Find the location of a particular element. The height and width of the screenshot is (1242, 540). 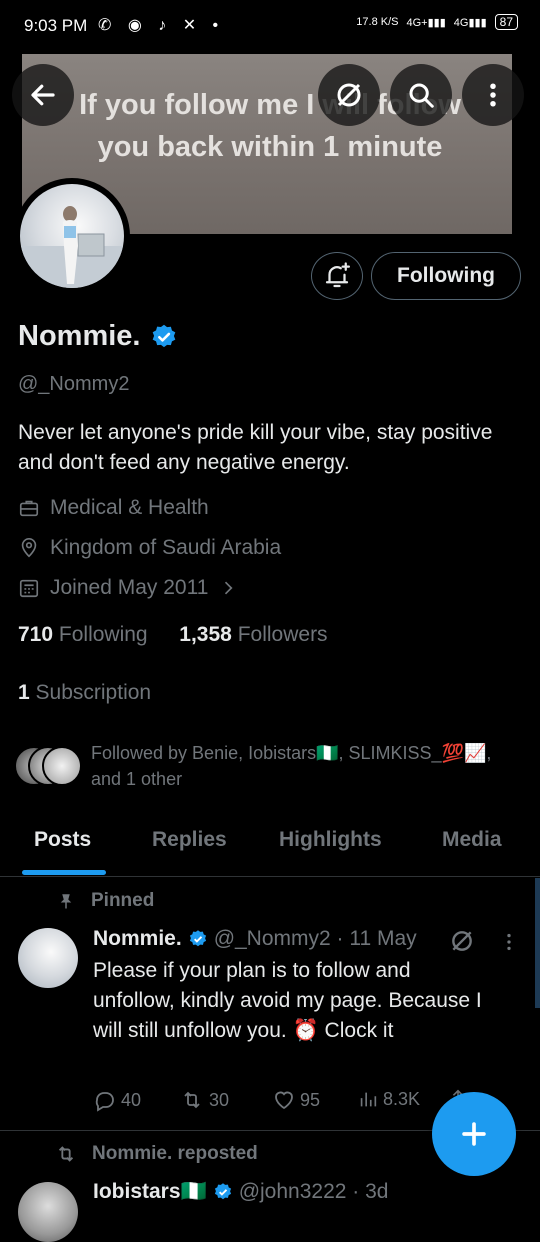

scrollbar is located at coordinates (537, 943).